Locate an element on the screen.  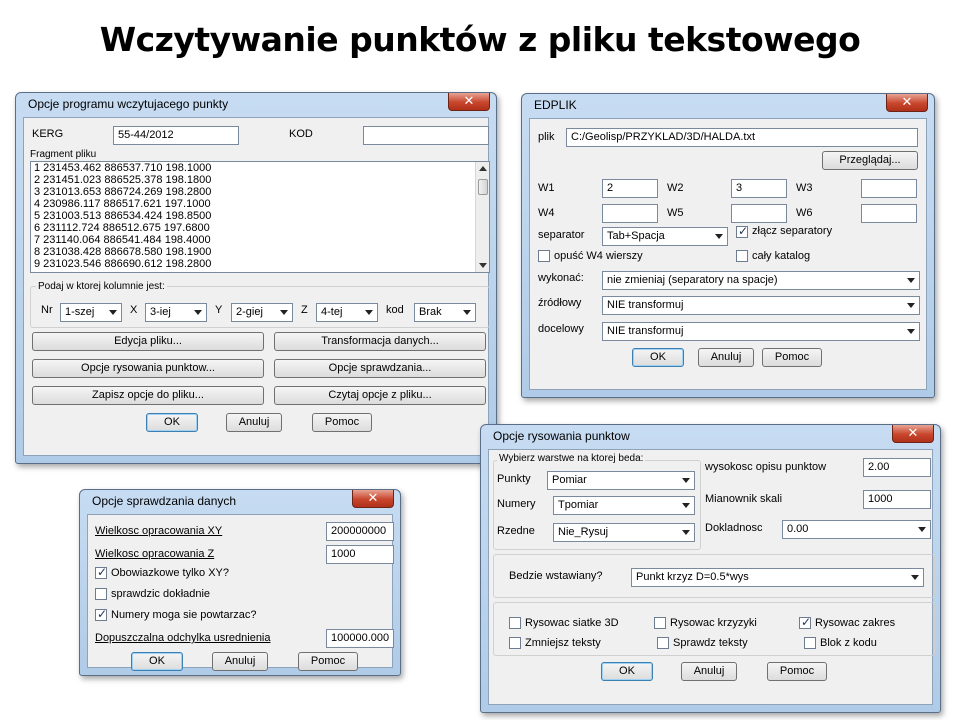
fragment-scrollbar is located at coordinates (482, 217).